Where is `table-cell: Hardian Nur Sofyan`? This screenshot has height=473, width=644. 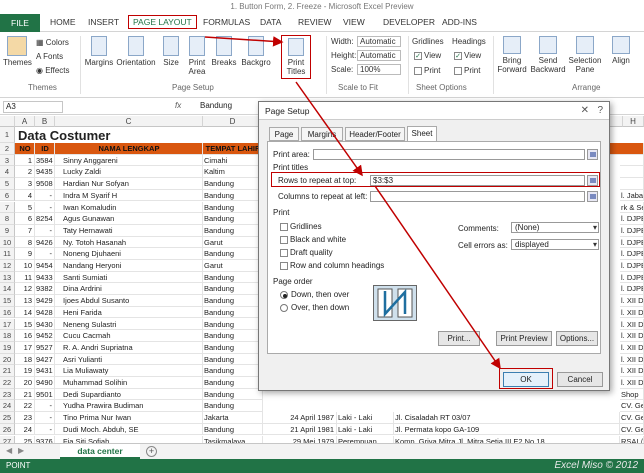
table-cell: Hardian Nur Sofyan is located at coordinates (129, 184).